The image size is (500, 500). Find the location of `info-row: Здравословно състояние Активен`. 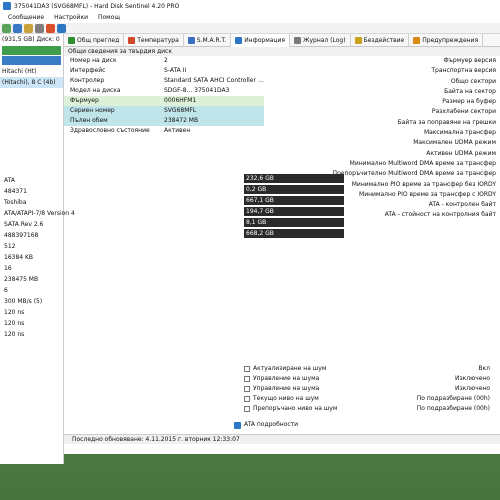

info-row: Здравословно състояние Активен is located at coordinates (130, 130).